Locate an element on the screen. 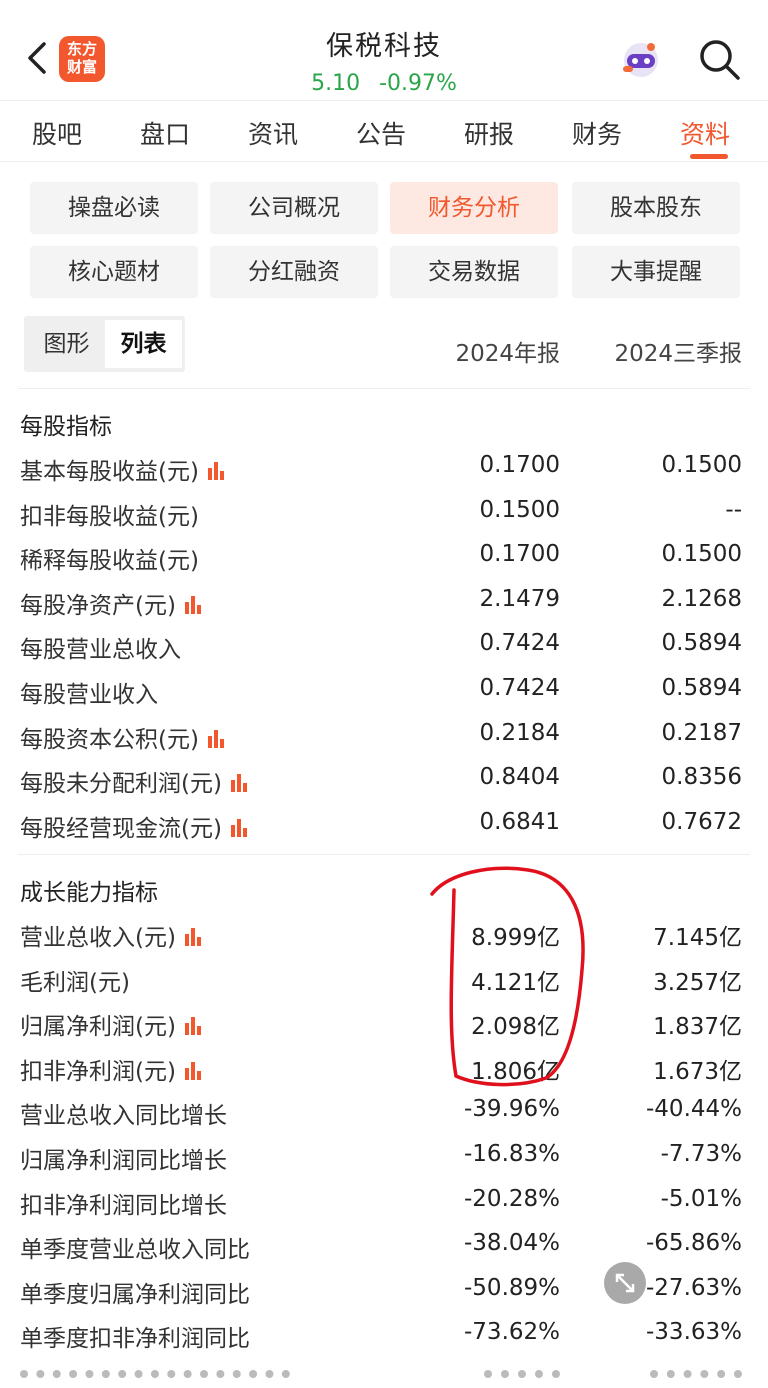  row-label: 每股经营现金流(元) is located at coordinates (135, 826).